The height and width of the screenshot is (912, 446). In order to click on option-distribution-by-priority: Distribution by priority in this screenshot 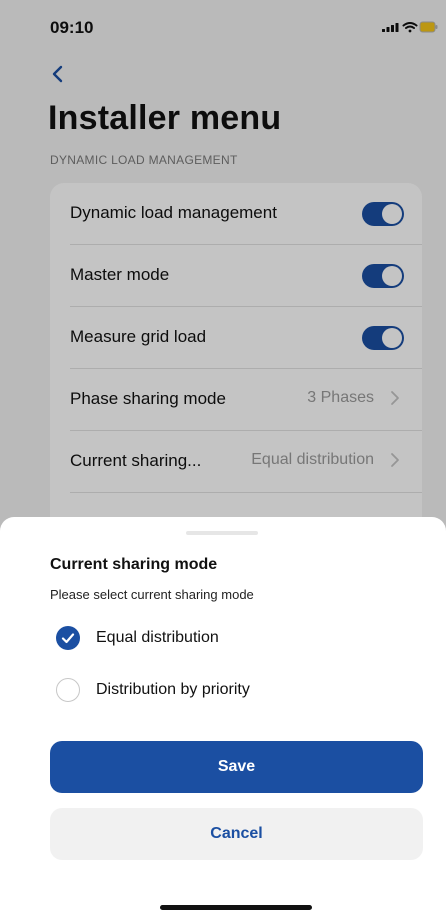, I will do `click(206, 691)`.